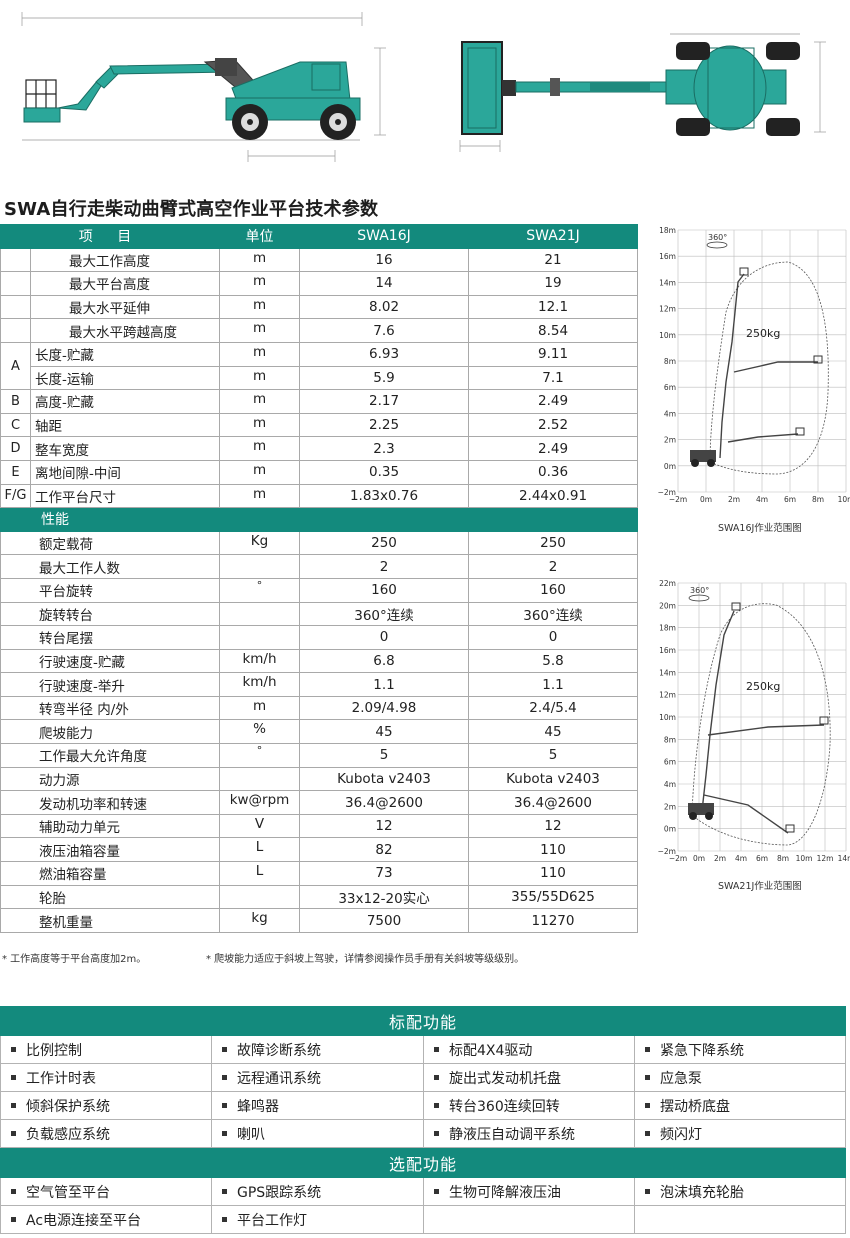  I want to click on standard-feature-cell: 故障诊断系统, so click(317, 1049).